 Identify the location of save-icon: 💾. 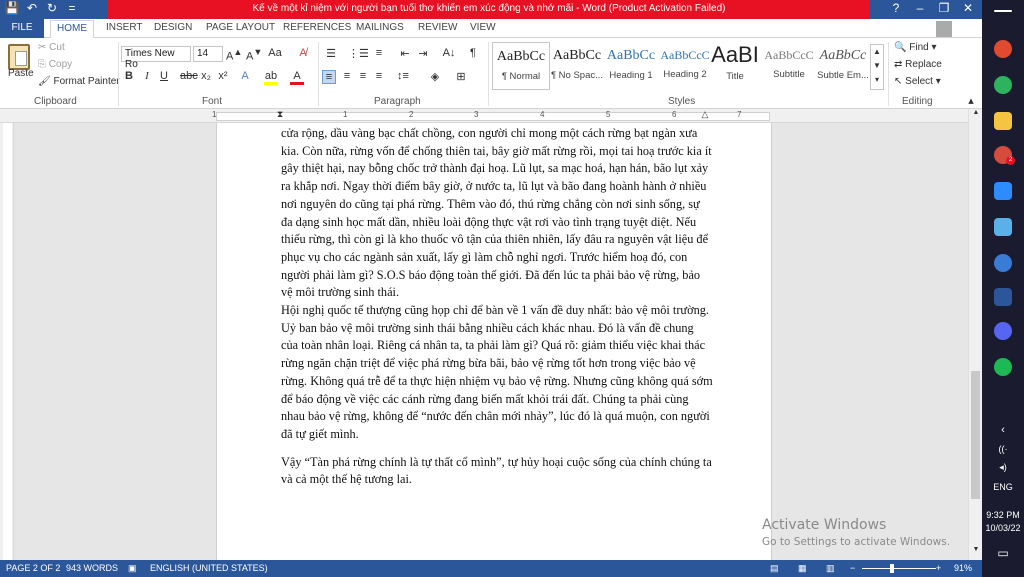
(12, 8).